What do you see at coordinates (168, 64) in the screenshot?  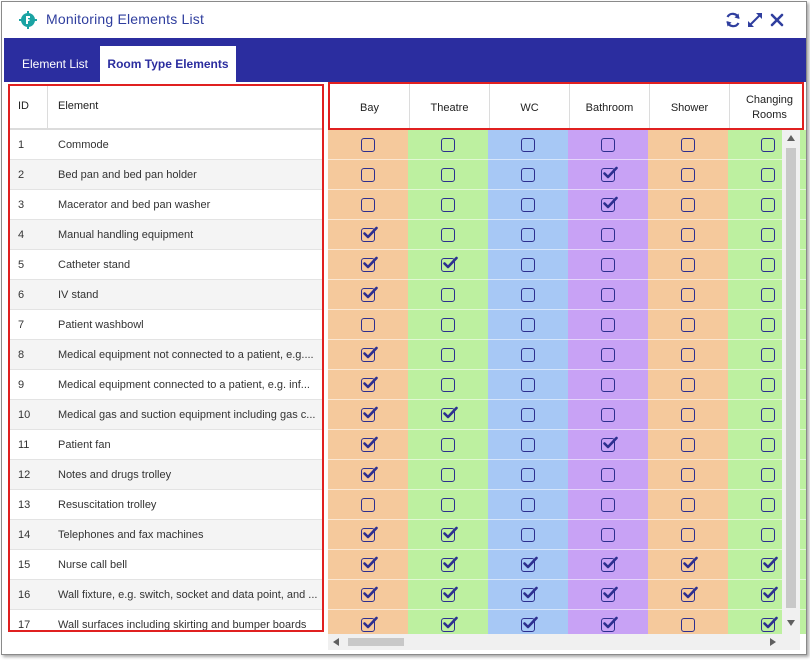 I see `tab-room-type-elements: Room Type Elements` at bounding box center [168, 64].